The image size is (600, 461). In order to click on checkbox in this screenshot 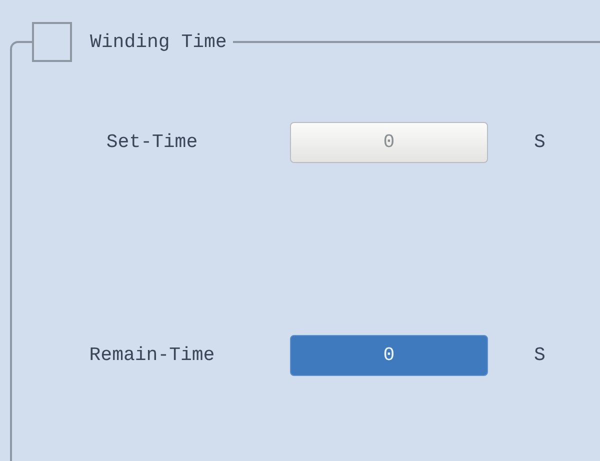, I will do `click(52, 42)`.